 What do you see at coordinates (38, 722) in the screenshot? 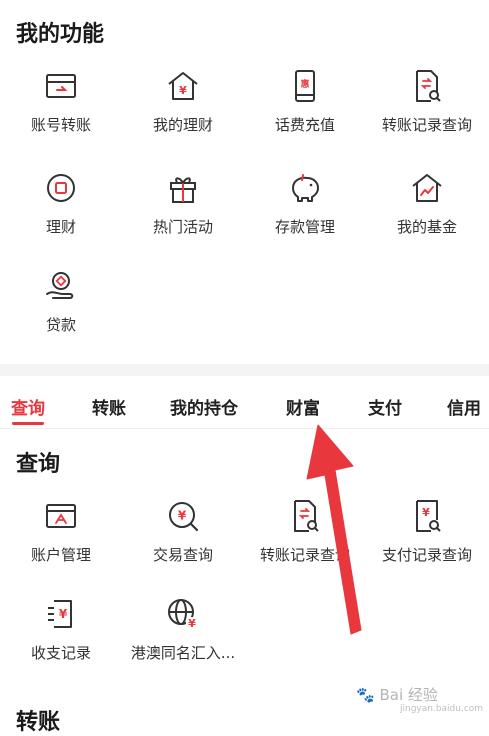
I see `transfer-section-title: 转账` at bounding box center [38, 722].